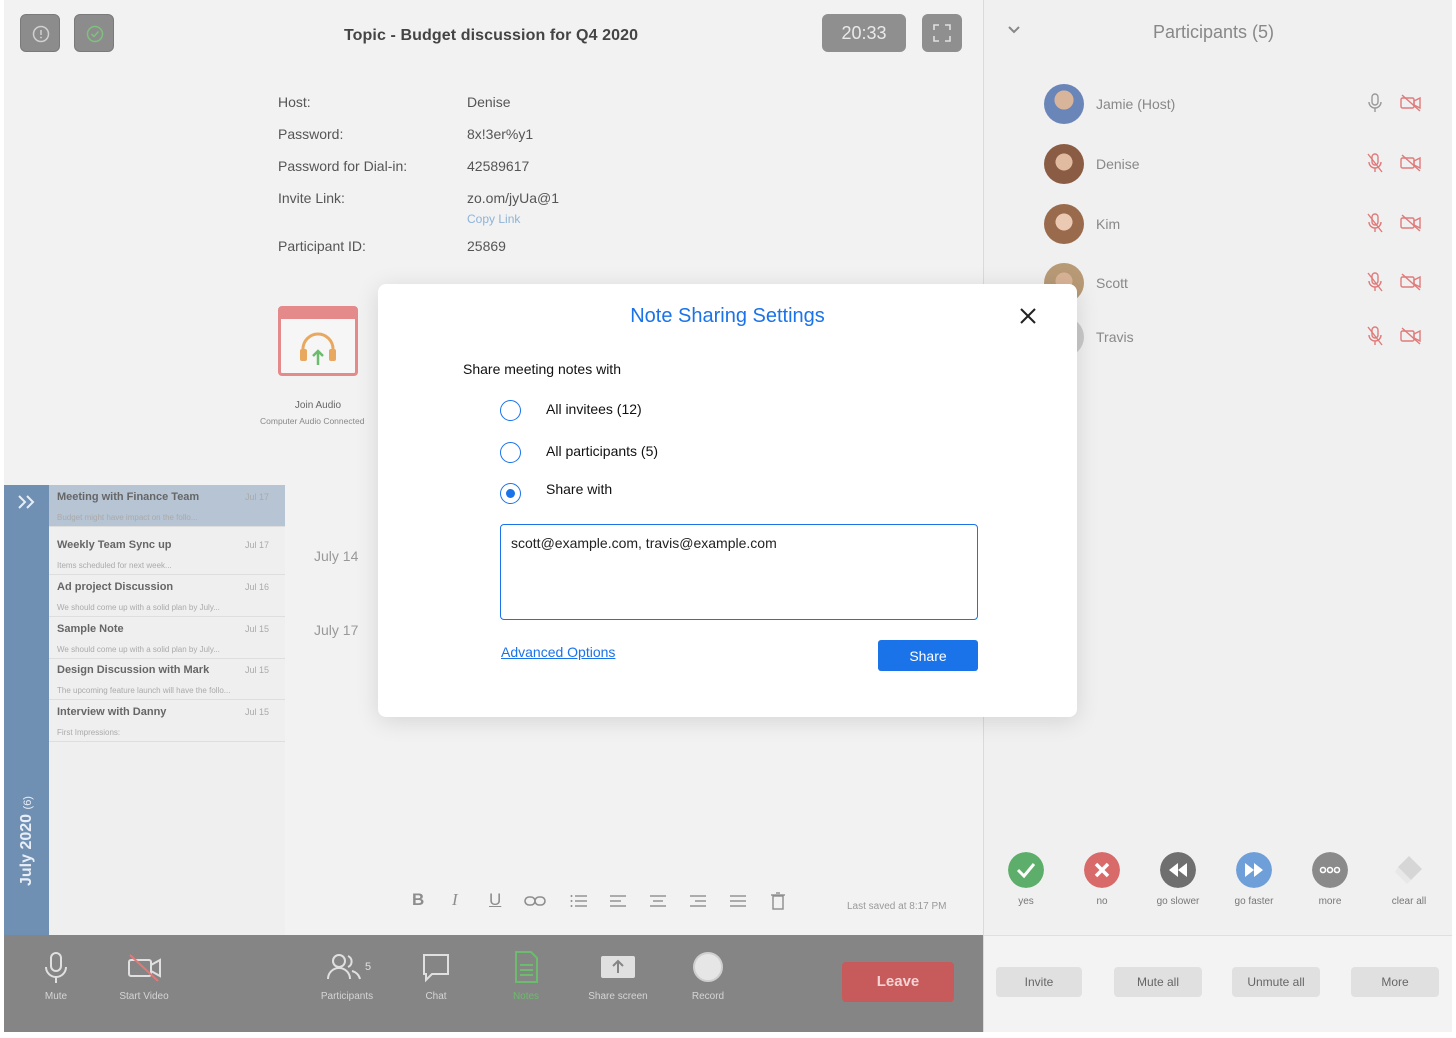 Image resolution: width=1456 pixels, height=1038 pixels. I want to click on share-emails-field: scott@example.com, travis@example.com, so click(739, 572).